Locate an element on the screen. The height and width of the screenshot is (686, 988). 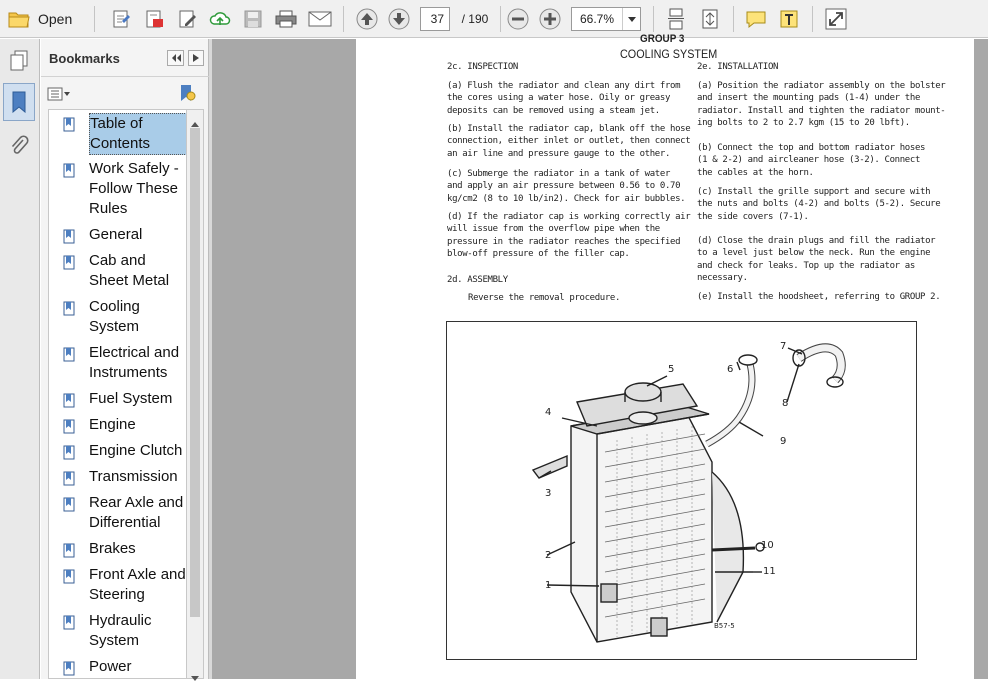
bookmark-label: General is located at coordinates (116, 234).